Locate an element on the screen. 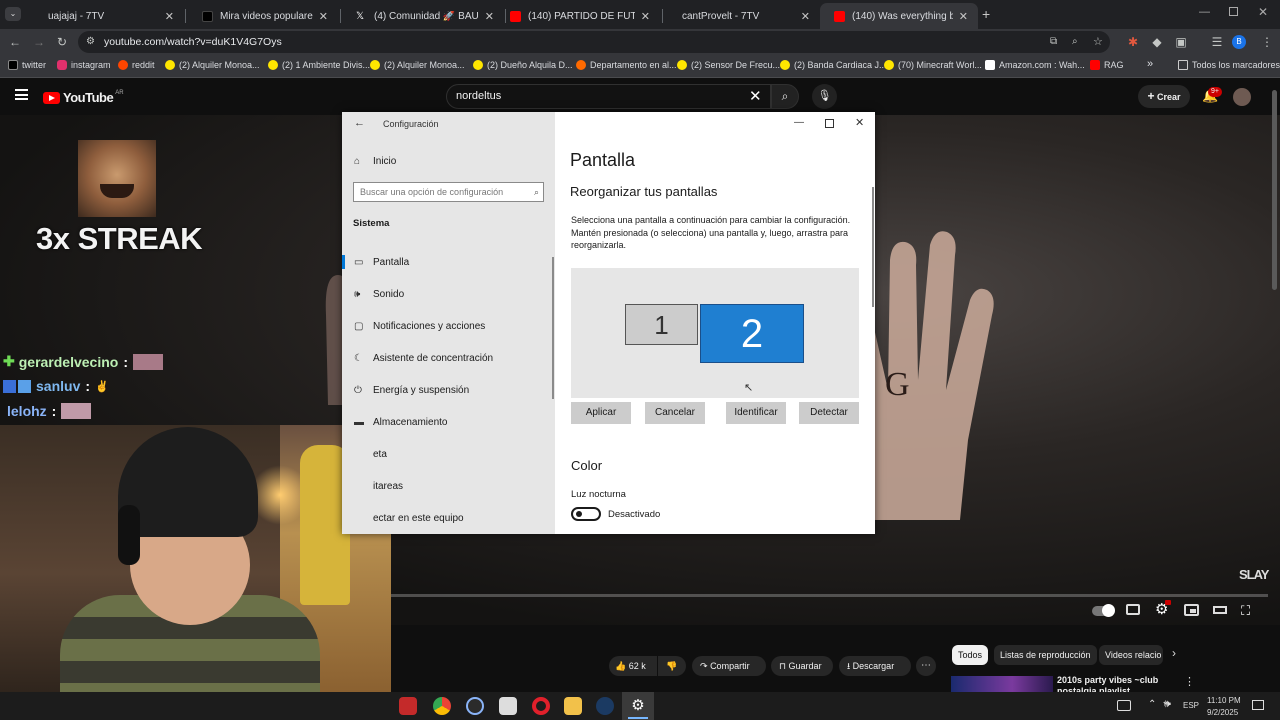 The width and height of the screenshot is (1280, 720). download-button: ⭳ Descargar is located at coordinates (875, 666).